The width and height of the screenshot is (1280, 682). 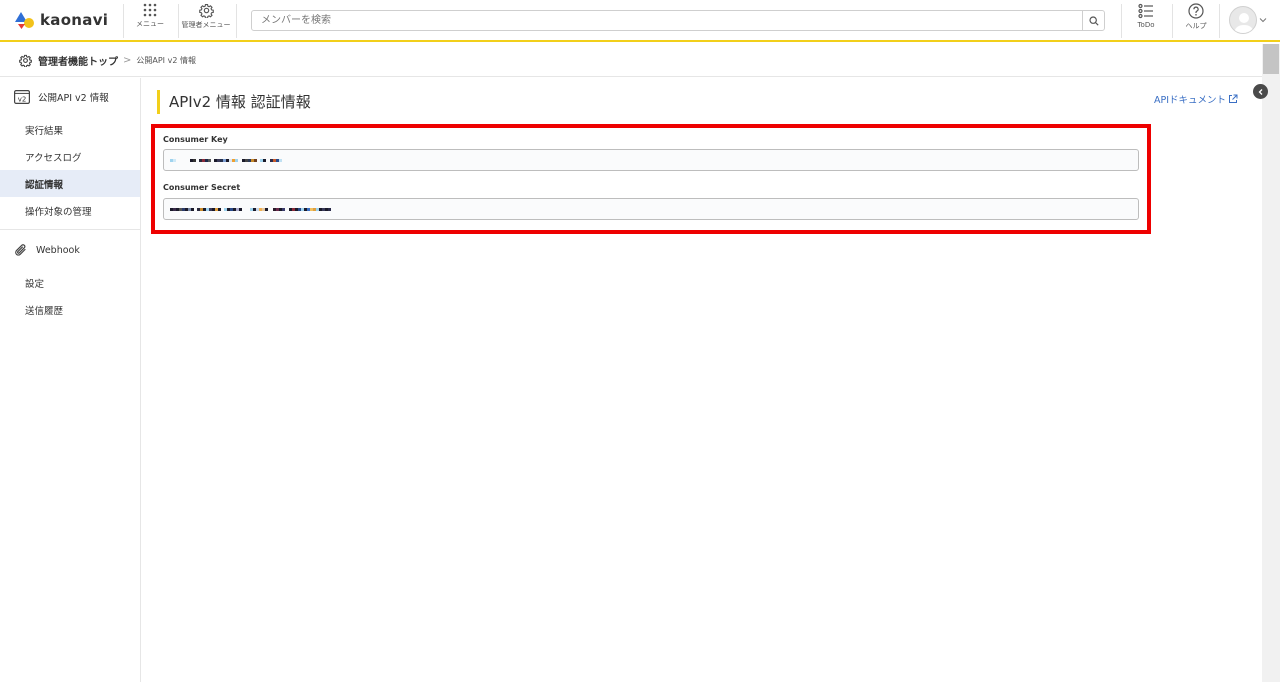 What do you see at coordinates (25, 20) in the screenshot?
I see `kaonavi-logo-icon` at bounding box center [25, 20].